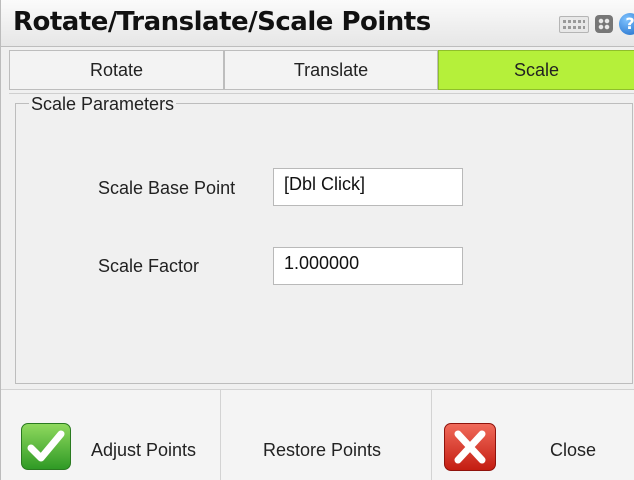 This screenshot has height=480, width=634. I want to click on checkmark-icon, so click(46, 446).